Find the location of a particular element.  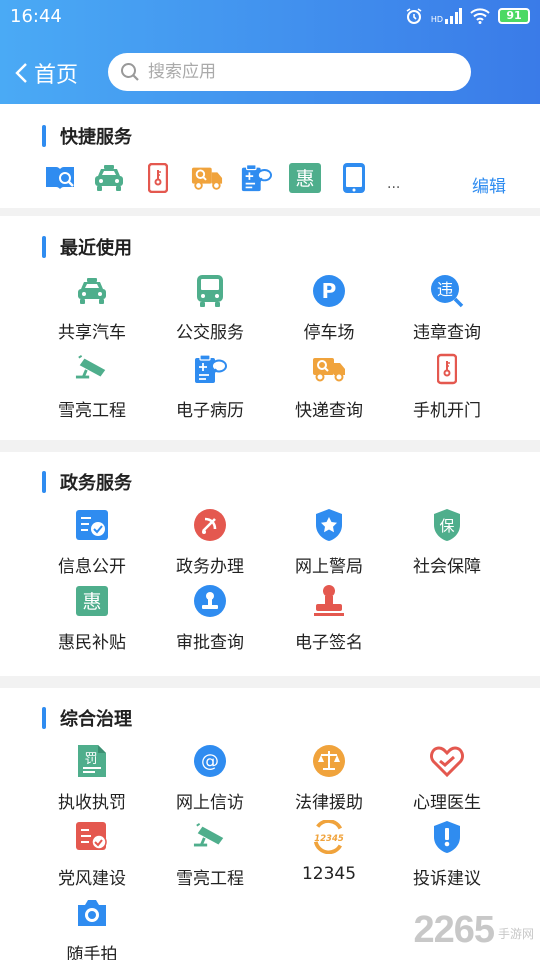

network-type: HD is located at coordinates (436, 19).